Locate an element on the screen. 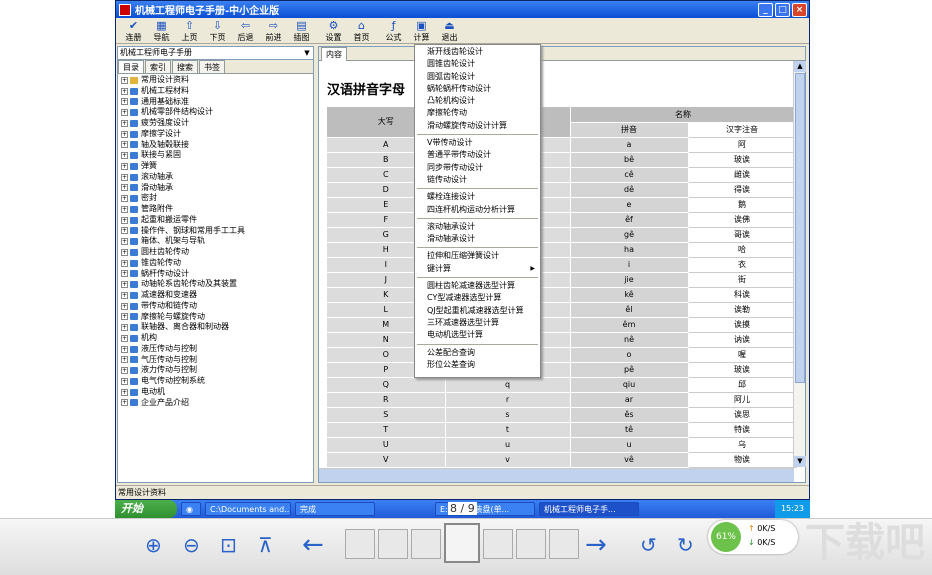 This screenshot has height=575, width=932. tree-item: + 滑动轴承 is located at coordinates (217, 188).